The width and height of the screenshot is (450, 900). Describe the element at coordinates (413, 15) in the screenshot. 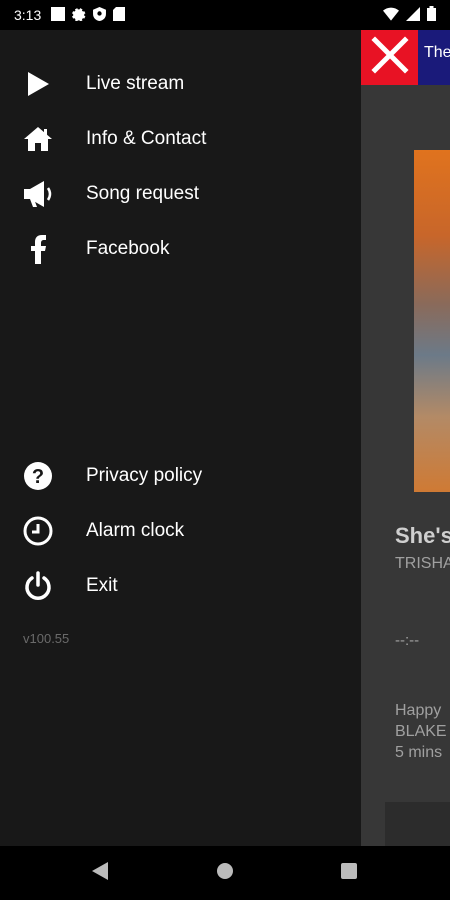

I see `signal-icon` at that location.